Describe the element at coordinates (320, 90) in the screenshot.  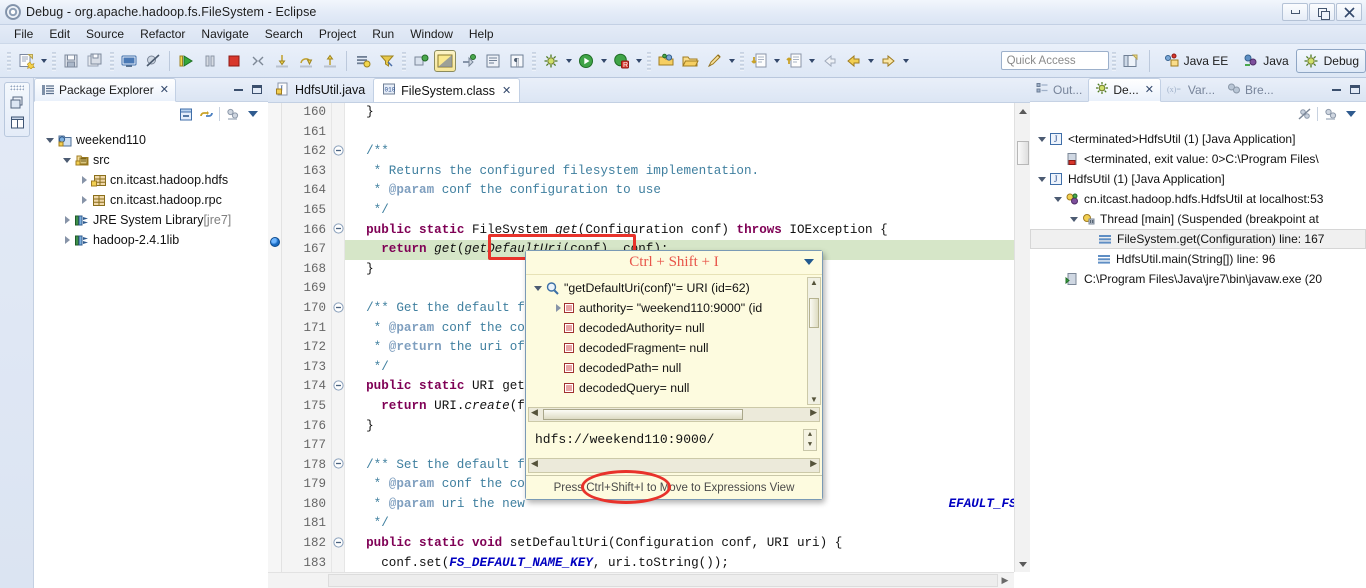
I see `editor-tab-hdfsutil-java: J HdfsUtil.java` at that location.